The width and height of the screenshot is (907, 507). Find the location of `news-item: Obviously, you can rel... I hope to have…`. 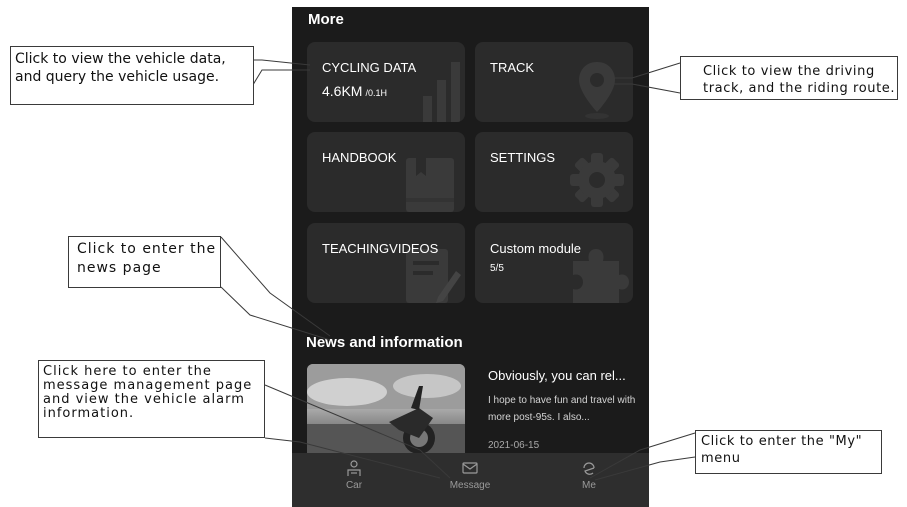

news-item: Obviously, you can rel... I hope to have… is located at coordinates (472, 411).